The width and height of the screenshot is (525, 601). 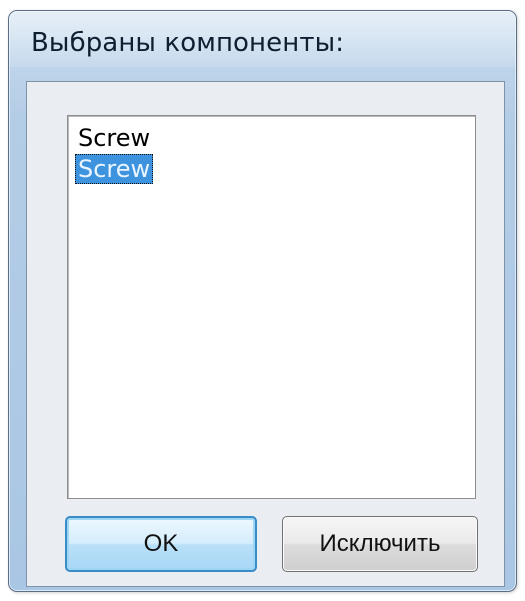 I want to click on ok-button: OK, so click(x=161, y=544).